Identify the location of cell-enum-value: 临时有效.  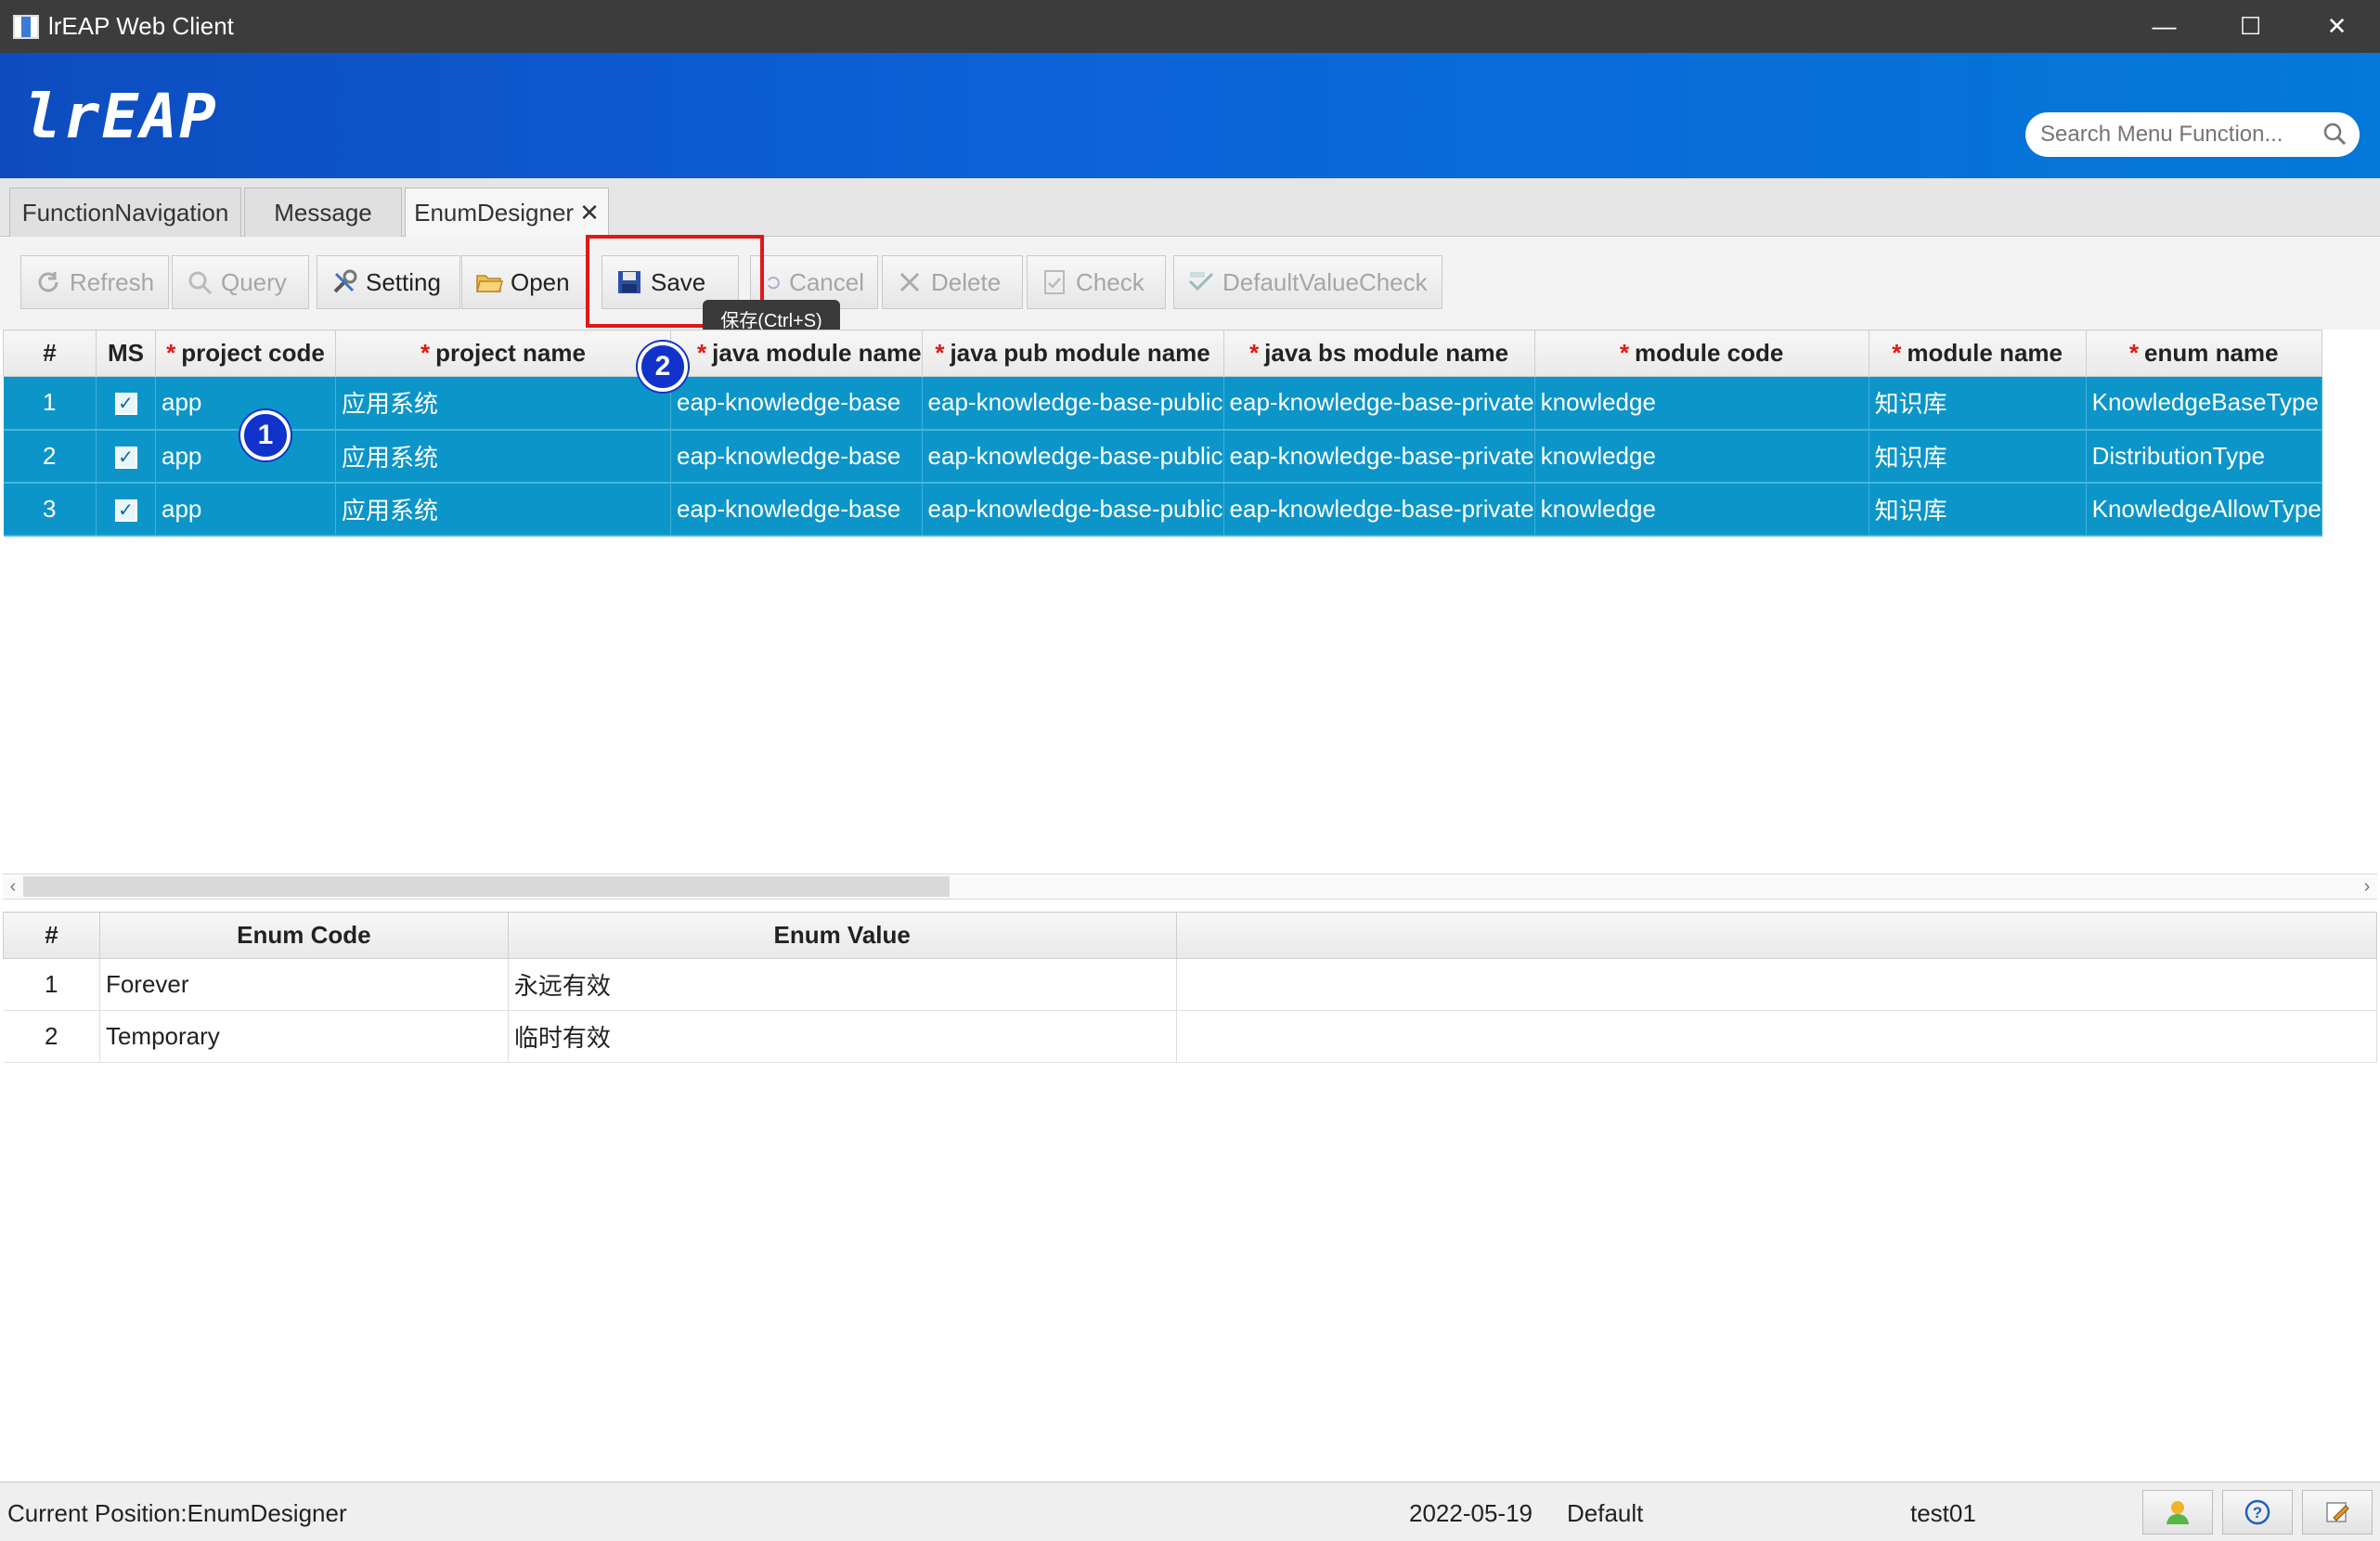
(842, 1036).